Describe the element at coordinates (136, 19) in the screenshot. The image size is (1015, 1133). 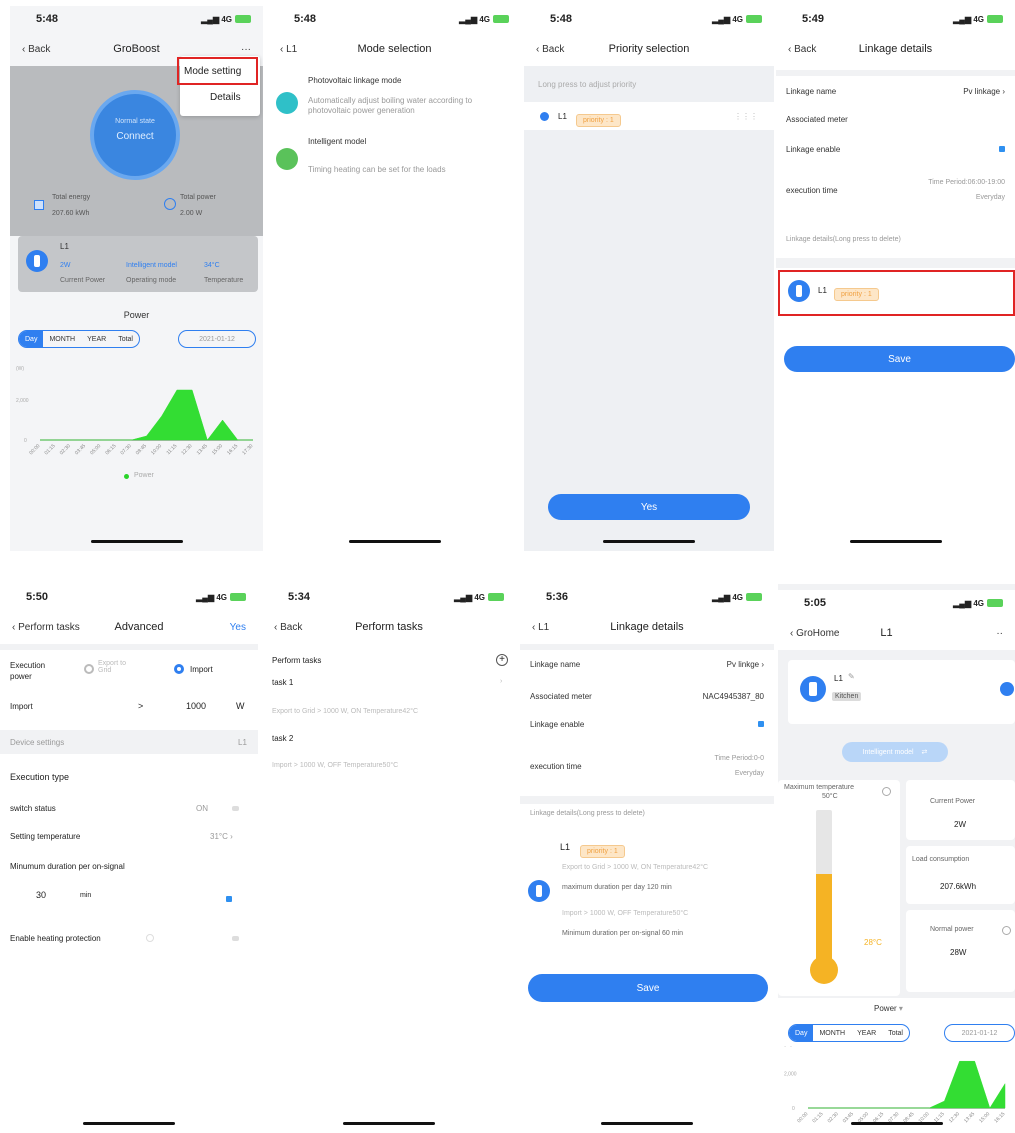
I see `status-bar: 5:48 ▂▄▆ 4G` at that location.